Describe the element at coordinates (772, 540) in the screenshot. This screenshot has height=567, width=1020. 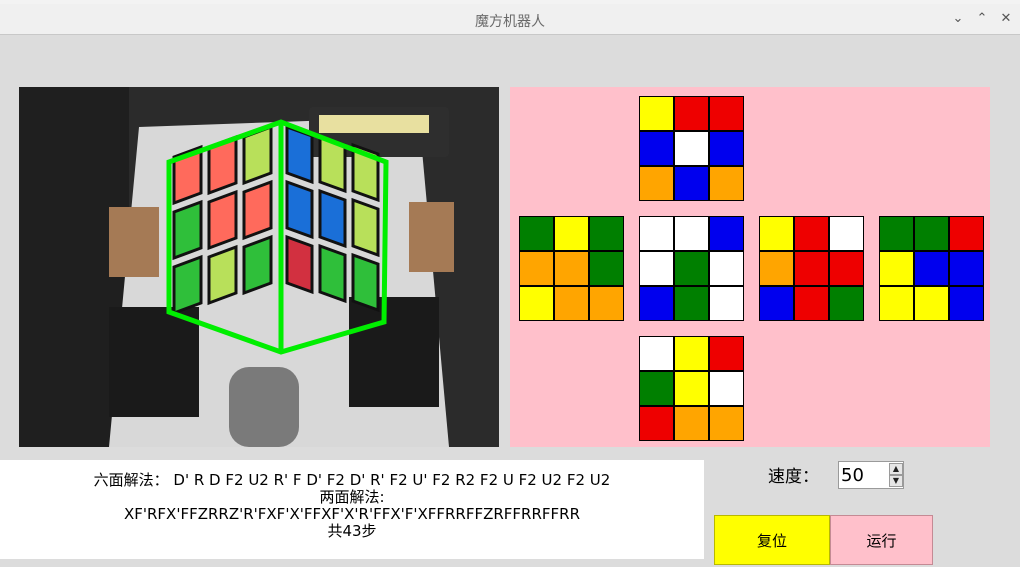
I see `reset-button: 复位` at that location.